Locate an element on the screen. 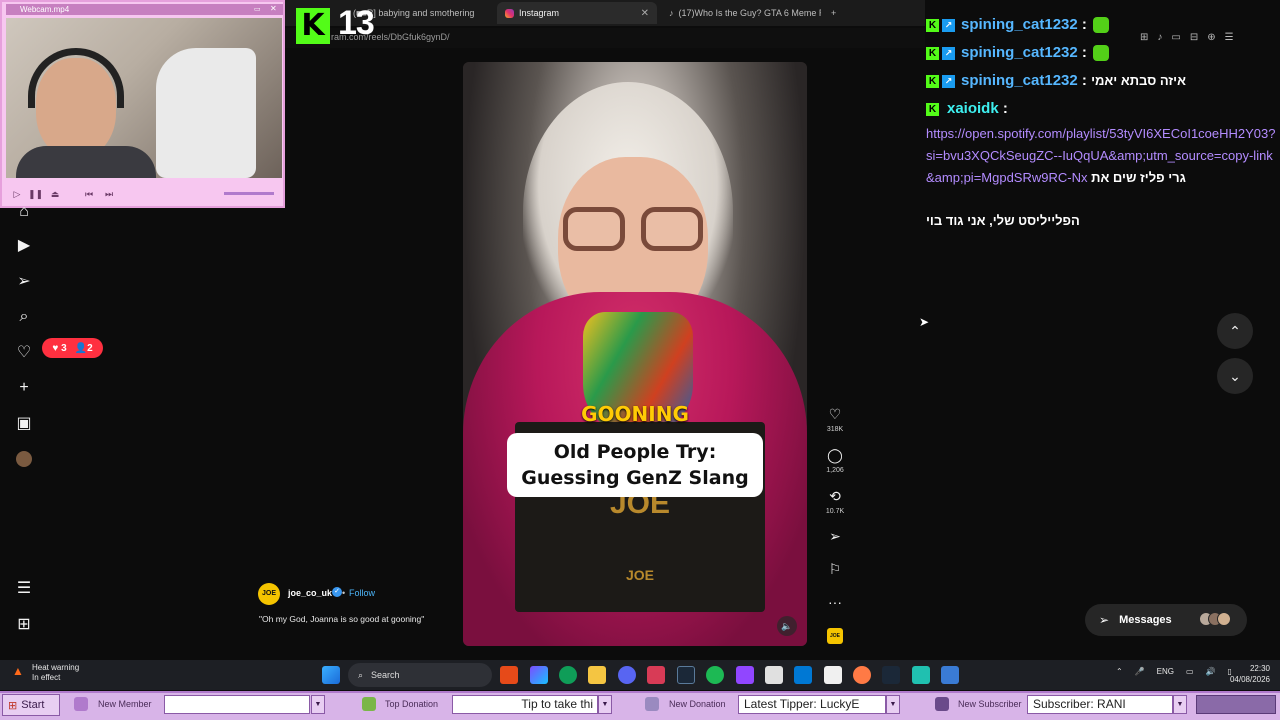 The height and width of the screenshot is (720, 1280). emote-icon is located at coordinates (1100, 25).